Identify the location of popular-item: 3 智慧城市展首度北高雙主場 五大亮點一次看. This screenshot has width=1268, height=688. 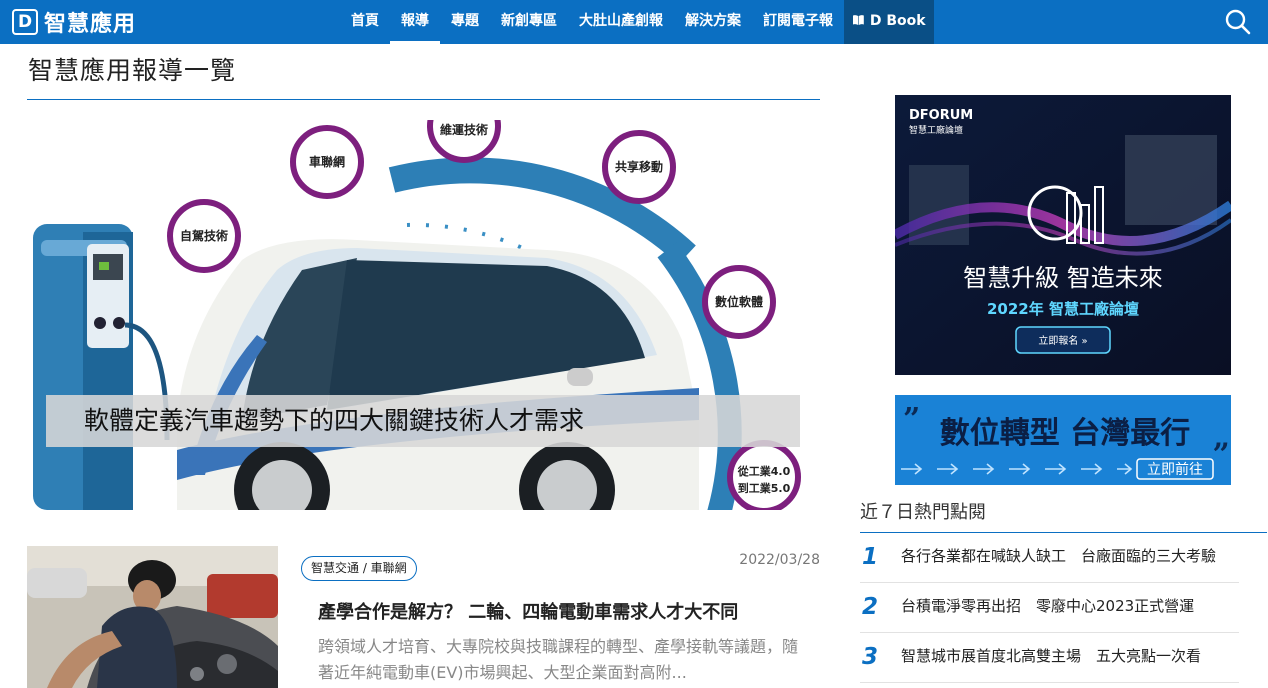
(1049, 658).